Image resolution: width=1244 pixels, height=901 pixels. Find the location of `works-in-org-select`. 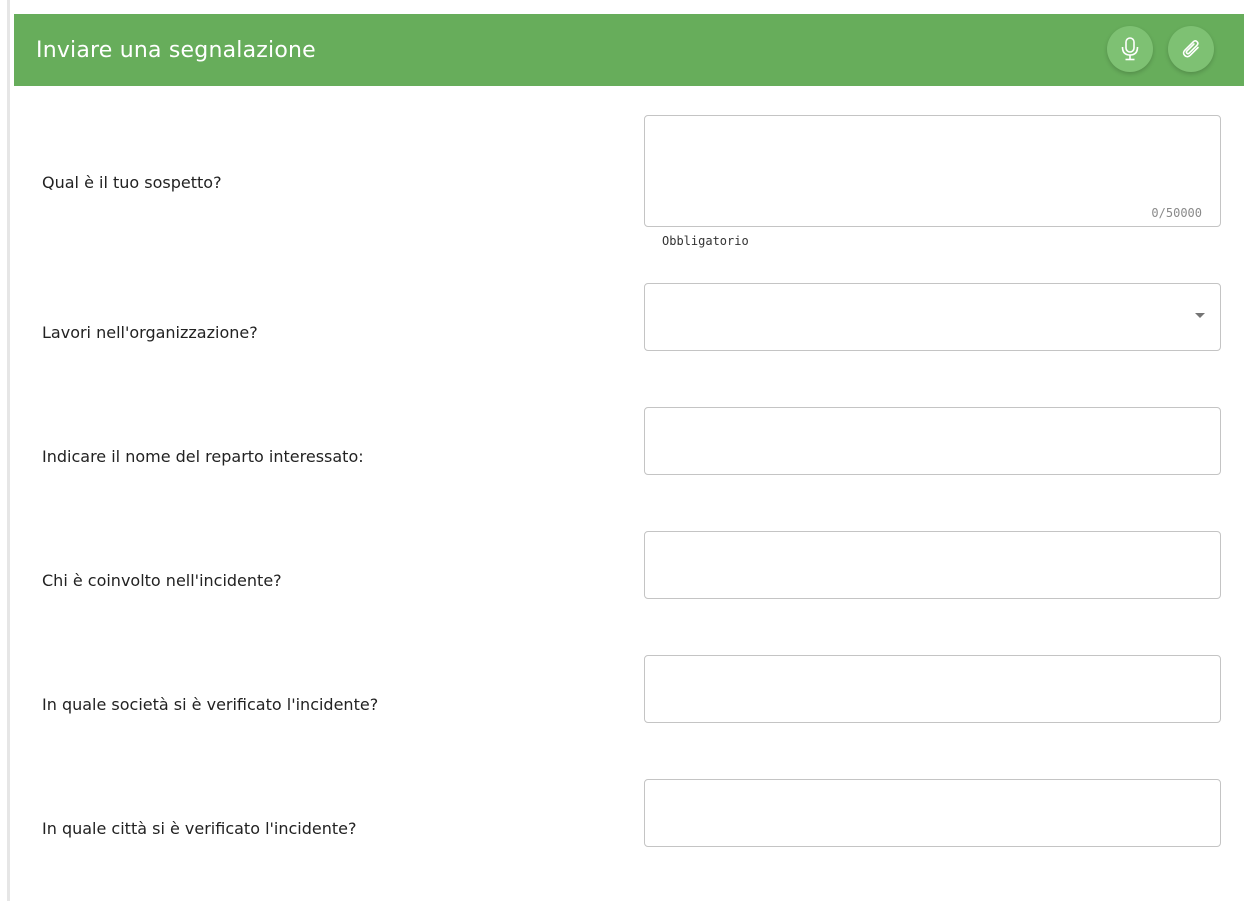

works-in-org-select is located at coordinates (932, 317).